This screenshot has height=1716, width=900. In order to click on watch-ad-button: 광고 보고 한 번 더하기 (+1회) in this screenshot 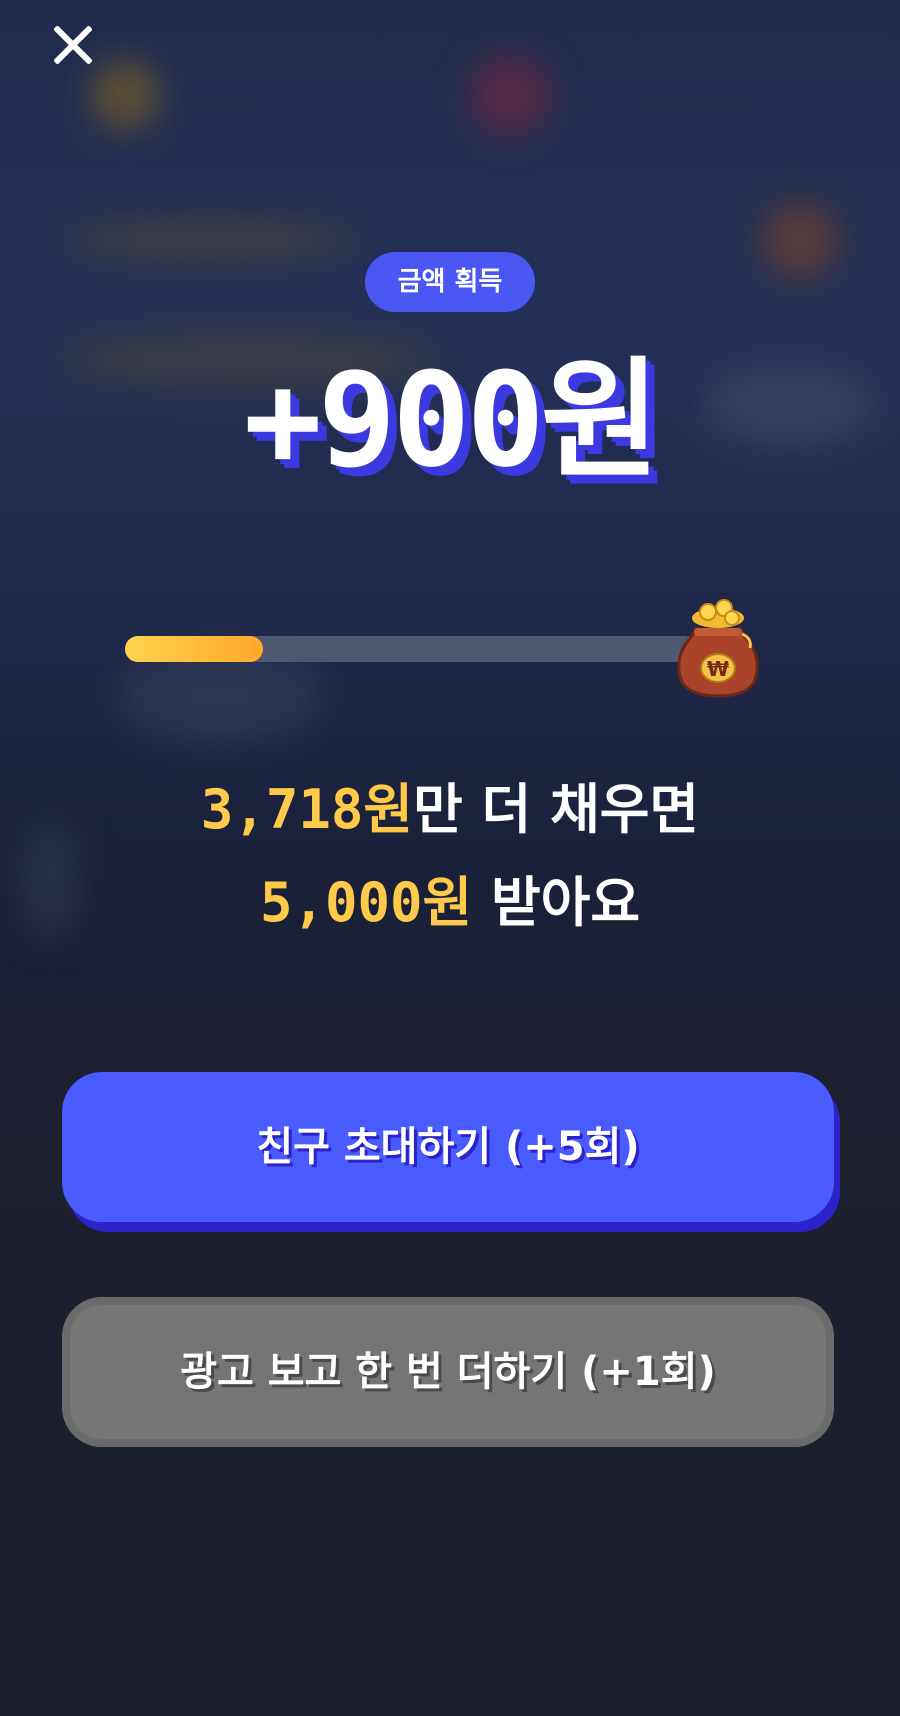, I will do `click(448, 1372)`.